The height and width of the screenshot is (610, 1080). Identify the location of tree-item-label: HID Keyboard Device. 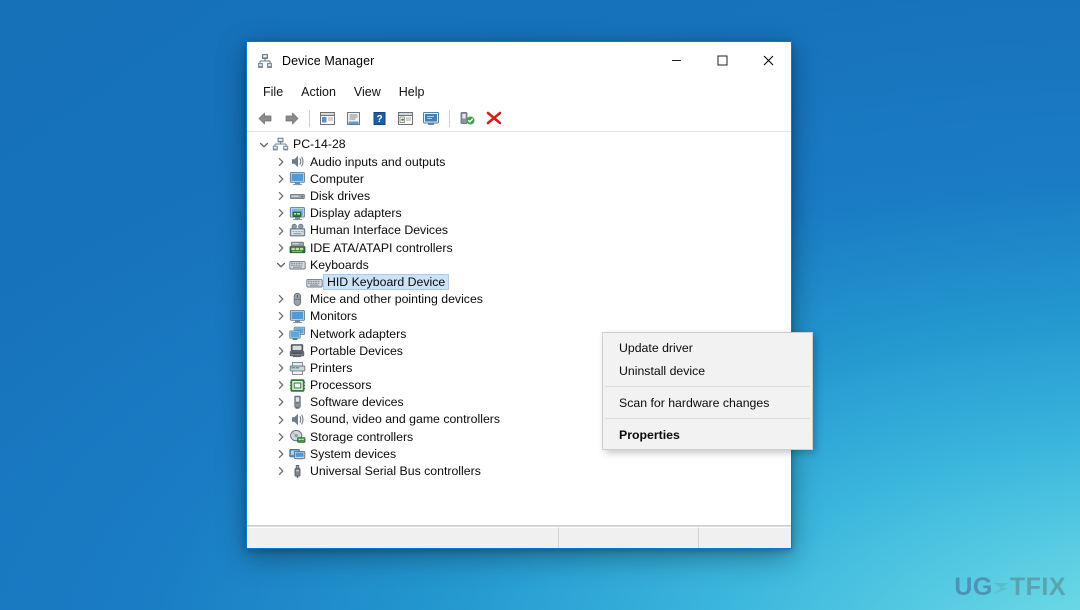
(386, 282).